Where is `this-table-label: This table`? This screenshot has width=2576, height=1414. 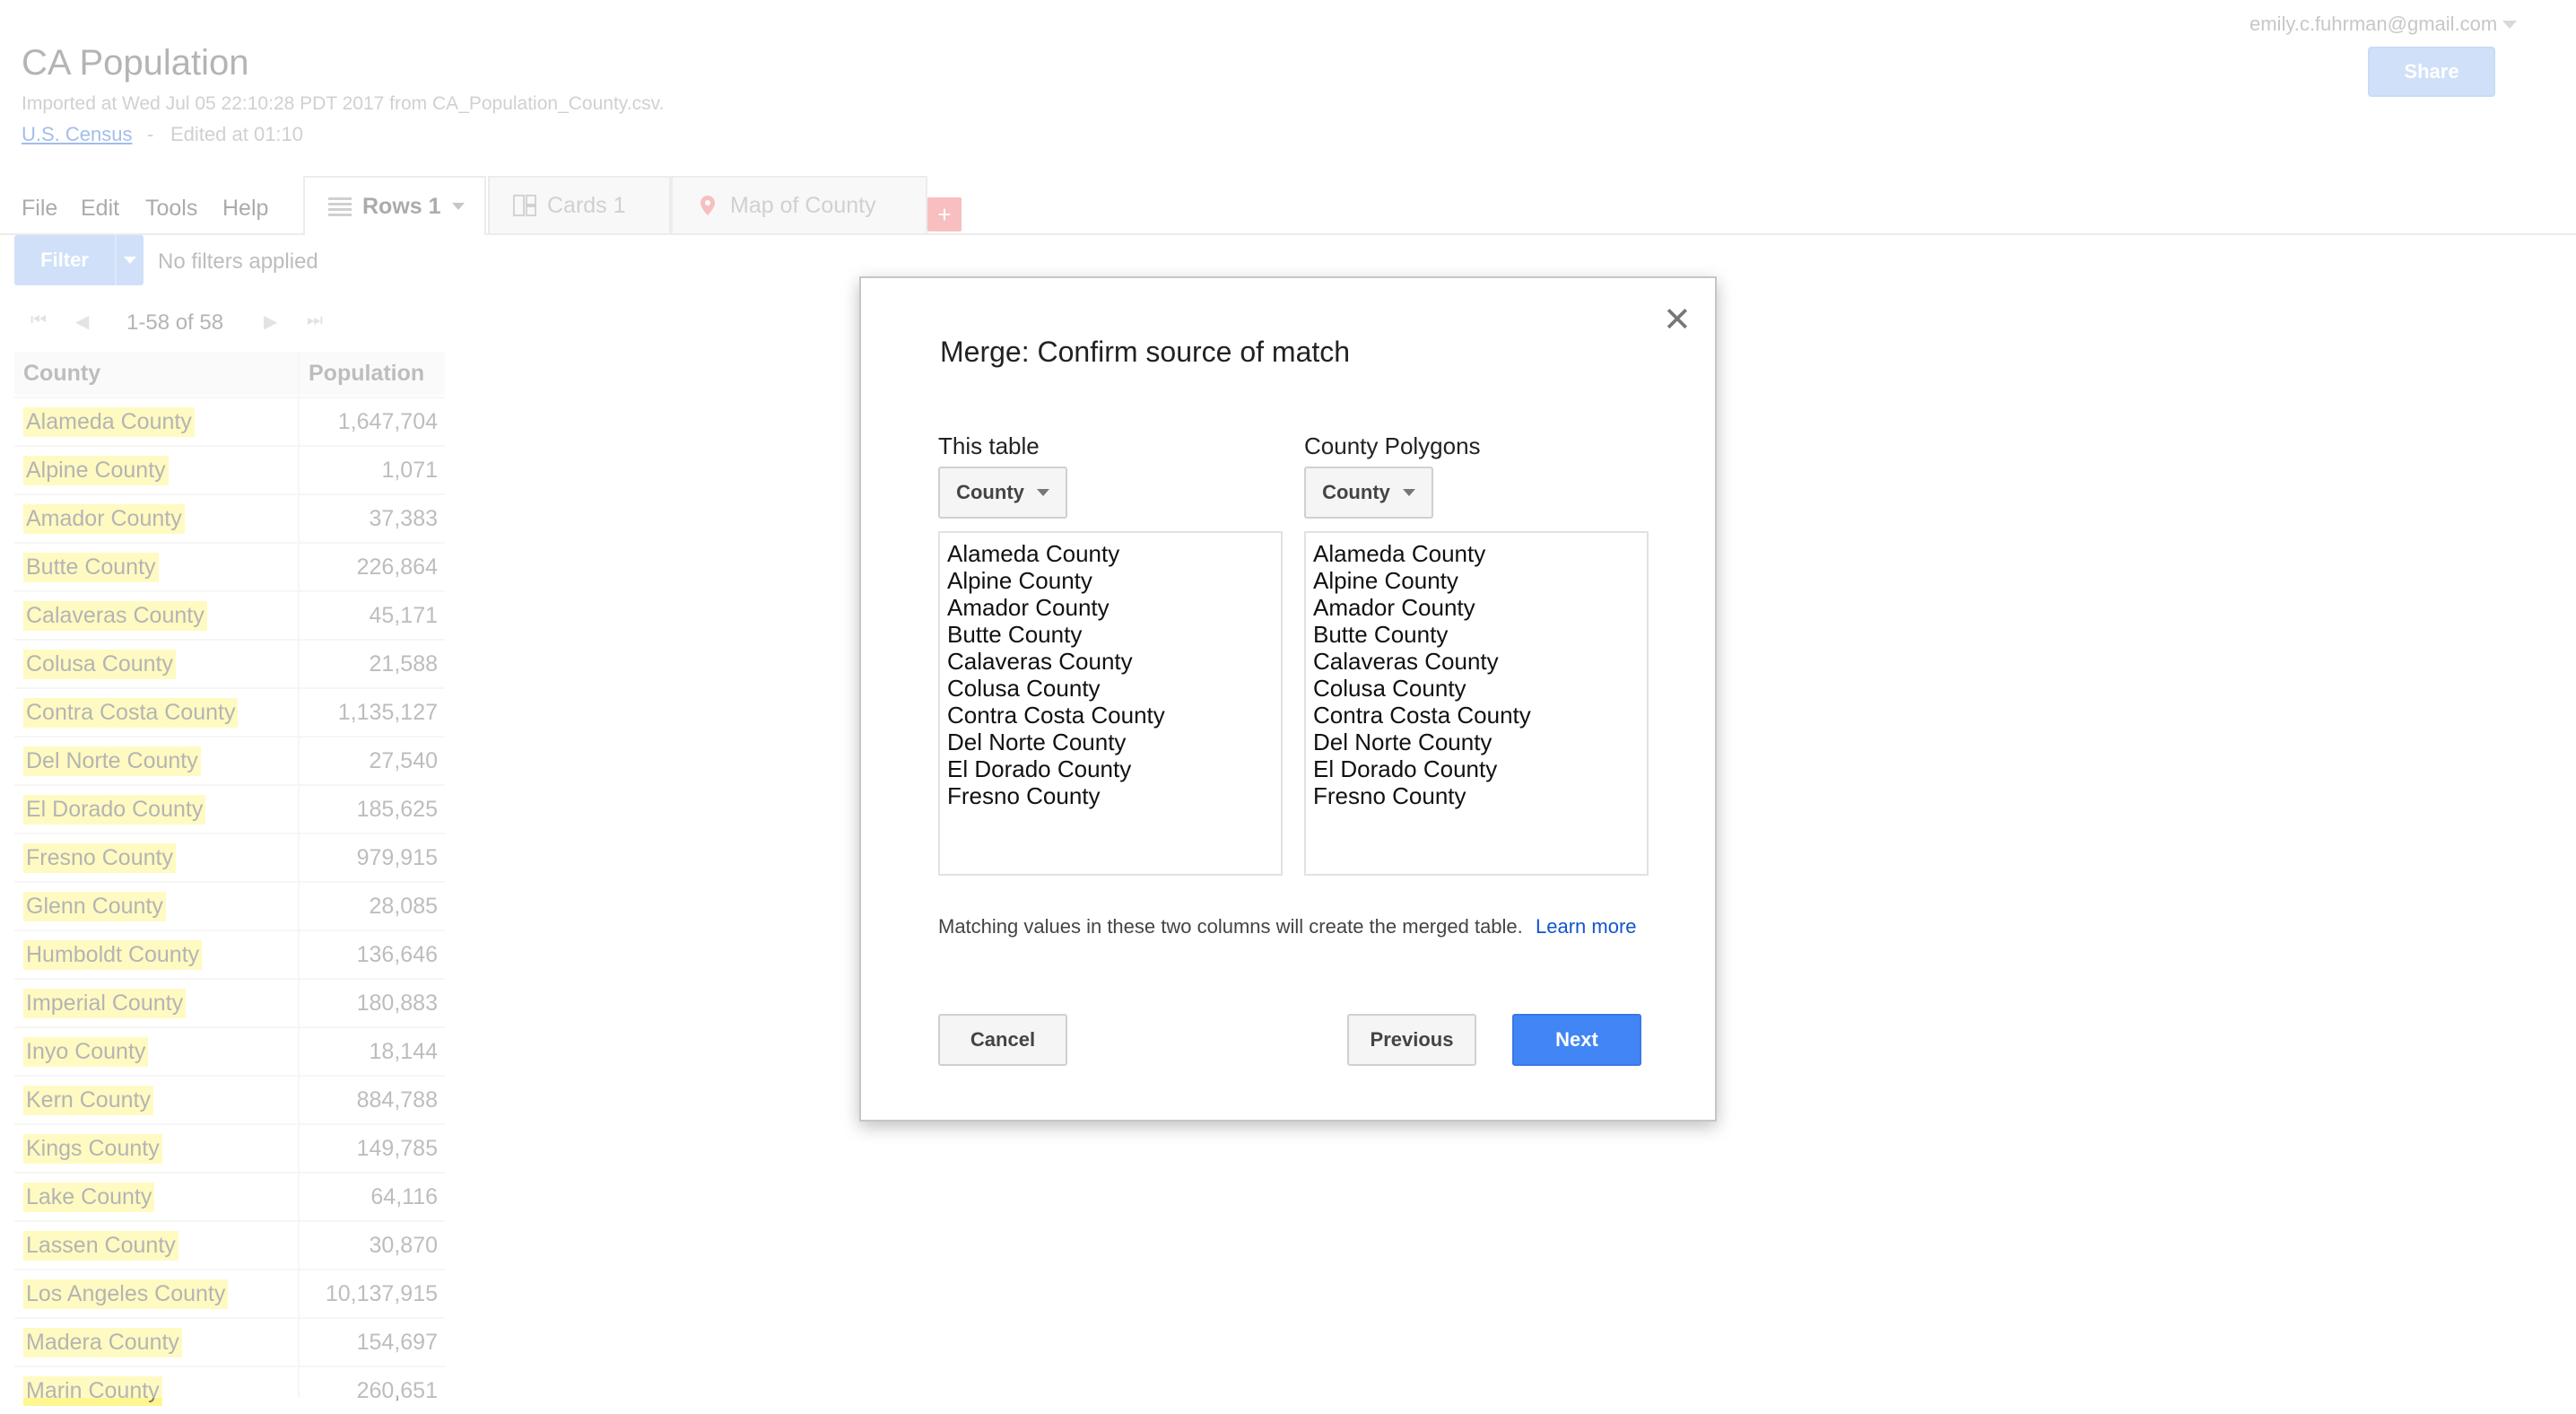 this-table-label: This table is located at coordinates (989, 445).